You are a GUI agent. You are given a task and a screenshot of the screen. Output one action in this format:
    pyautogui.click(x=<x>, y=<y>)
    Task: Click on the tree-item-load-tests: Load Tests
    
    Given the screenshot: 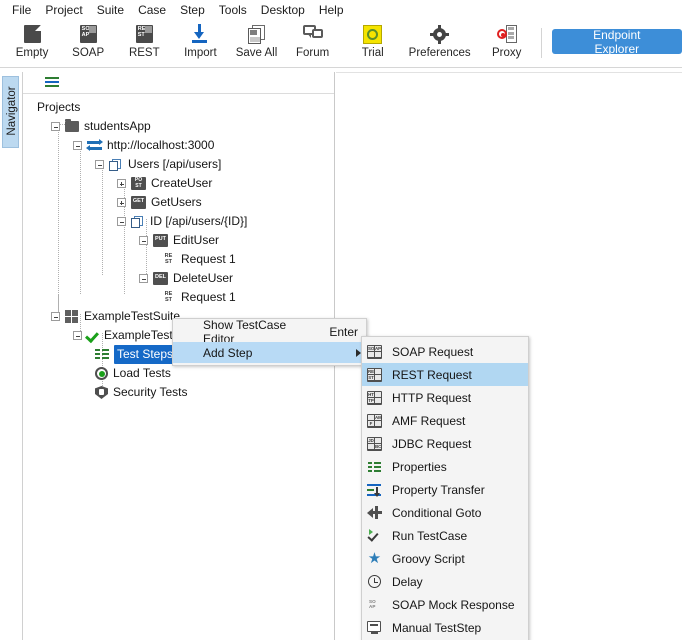 What is the action you would take?
    pyautogui.click(x=178, y=373)
    